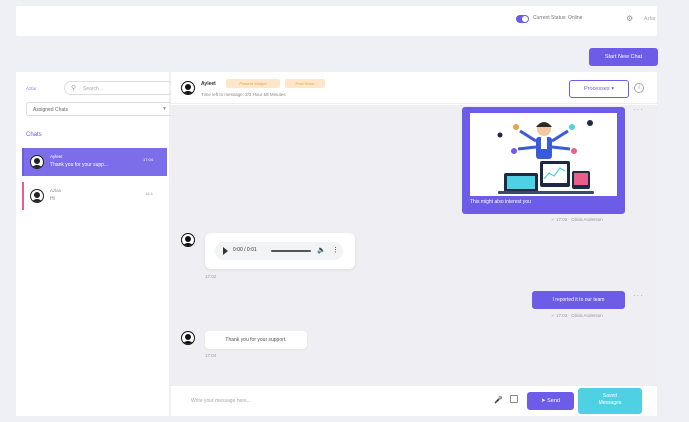 This screenshot has width=689, height=422. What do you see at coordinates (578, 300) in the screenshot?
I see `outgoing-message: I reported it to our team` at bounding box center [578, 300].